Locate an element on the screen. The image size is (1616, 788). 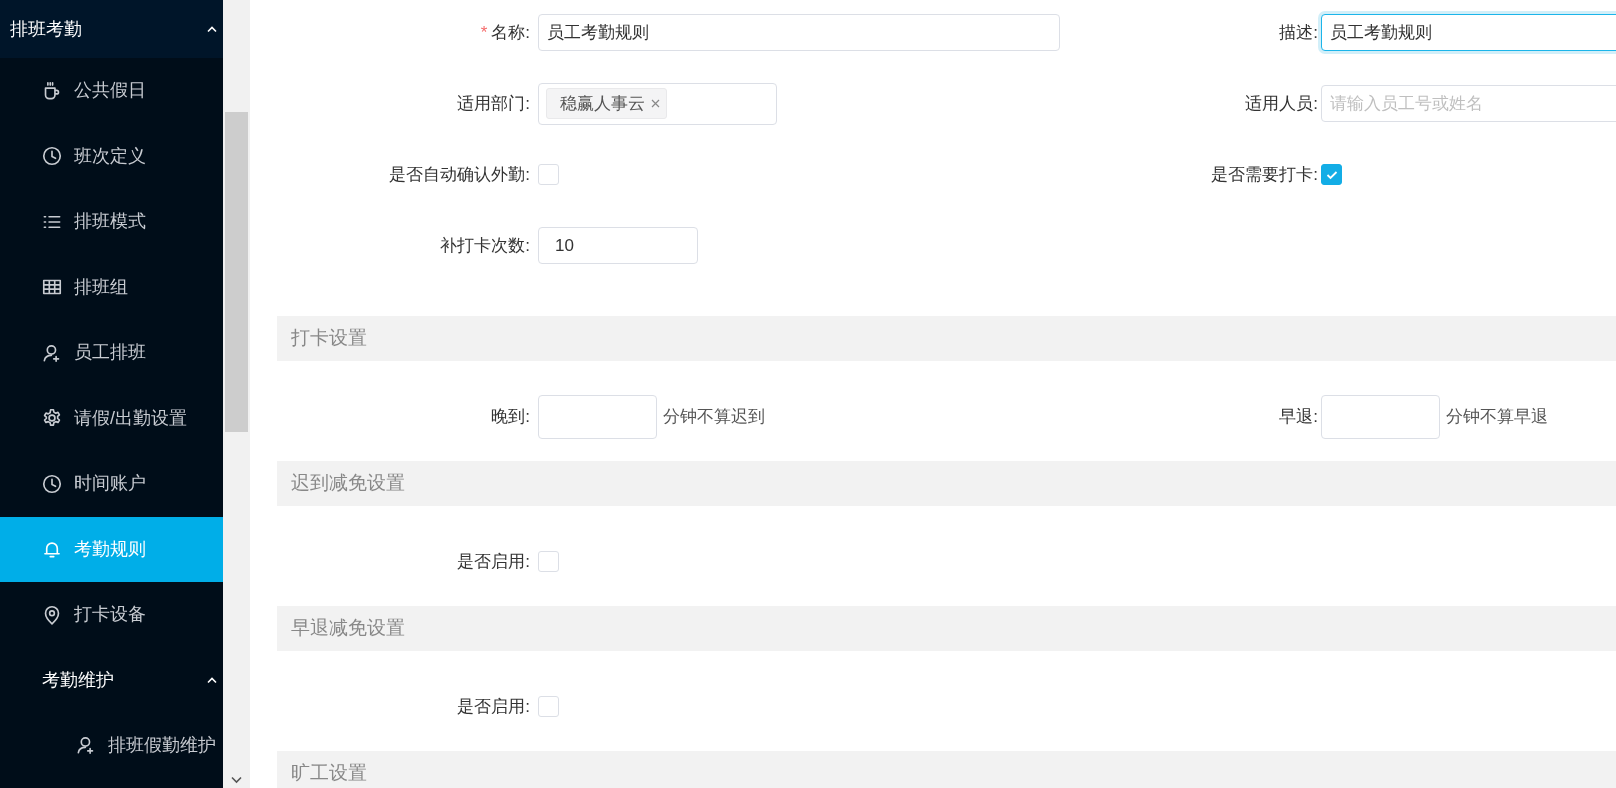
gear-icon is located at coordinates (52, 418).